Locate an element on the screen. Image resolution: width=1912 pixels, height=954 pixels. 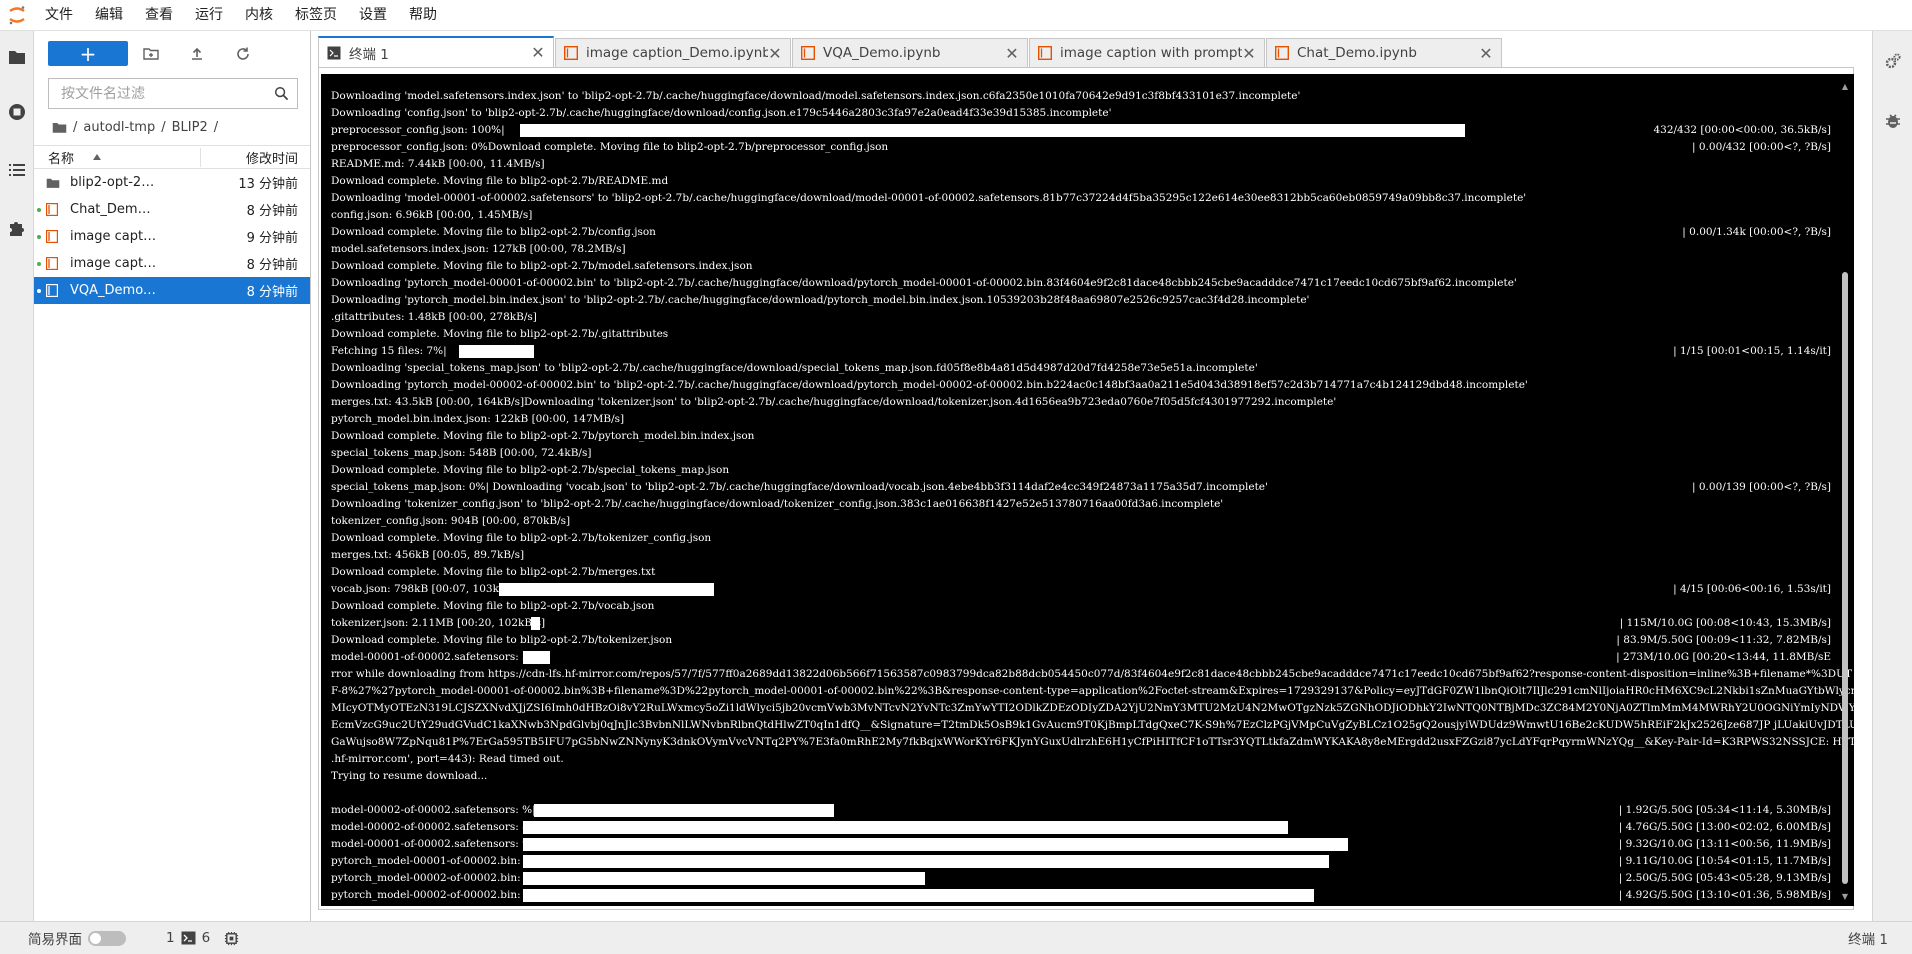
extension-manager-tab is located at coordinates (17, 228).